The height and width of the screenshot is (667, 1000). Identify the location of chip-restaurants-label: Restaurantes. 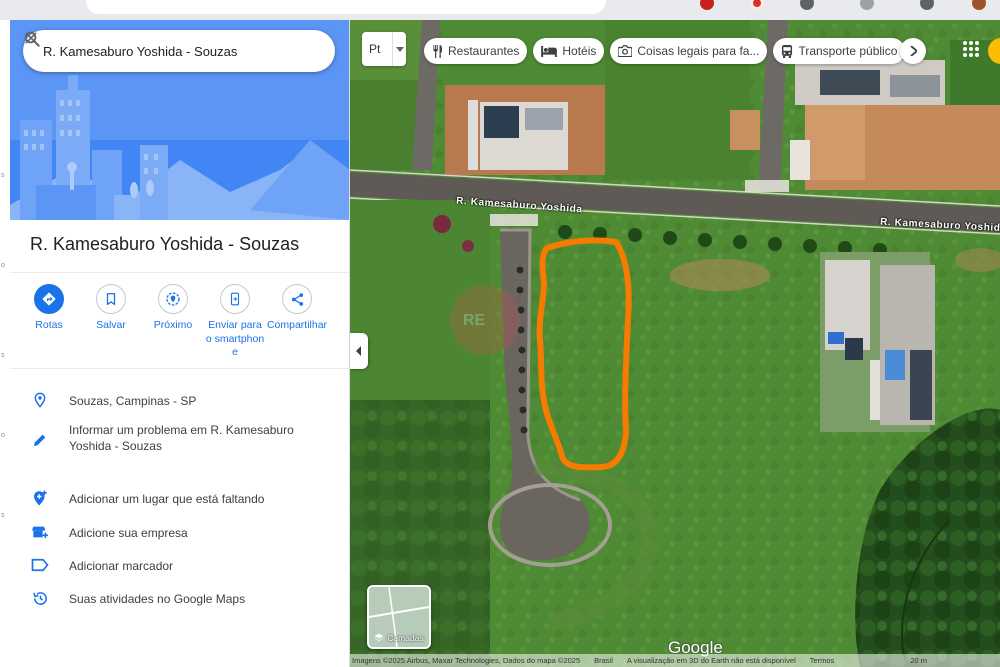
(484, 51).